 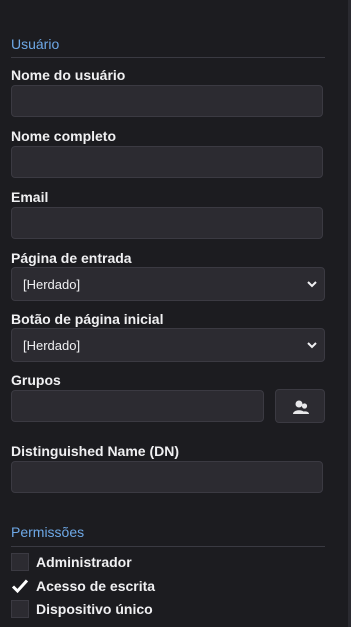 I want to click on write-access-checkbox, so click(x=20, y=586).